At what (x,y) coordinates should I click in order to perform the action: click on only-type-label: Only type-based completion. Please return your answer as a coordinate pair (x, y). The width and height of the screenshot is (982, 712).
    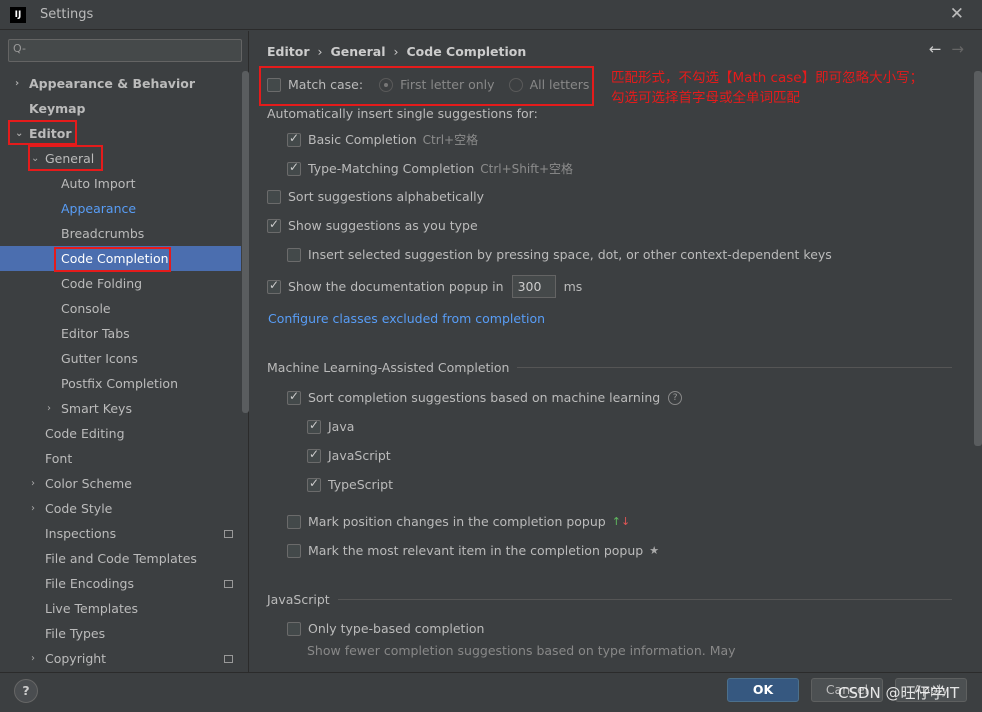
    Looking at the image, I should click on (396, 628).